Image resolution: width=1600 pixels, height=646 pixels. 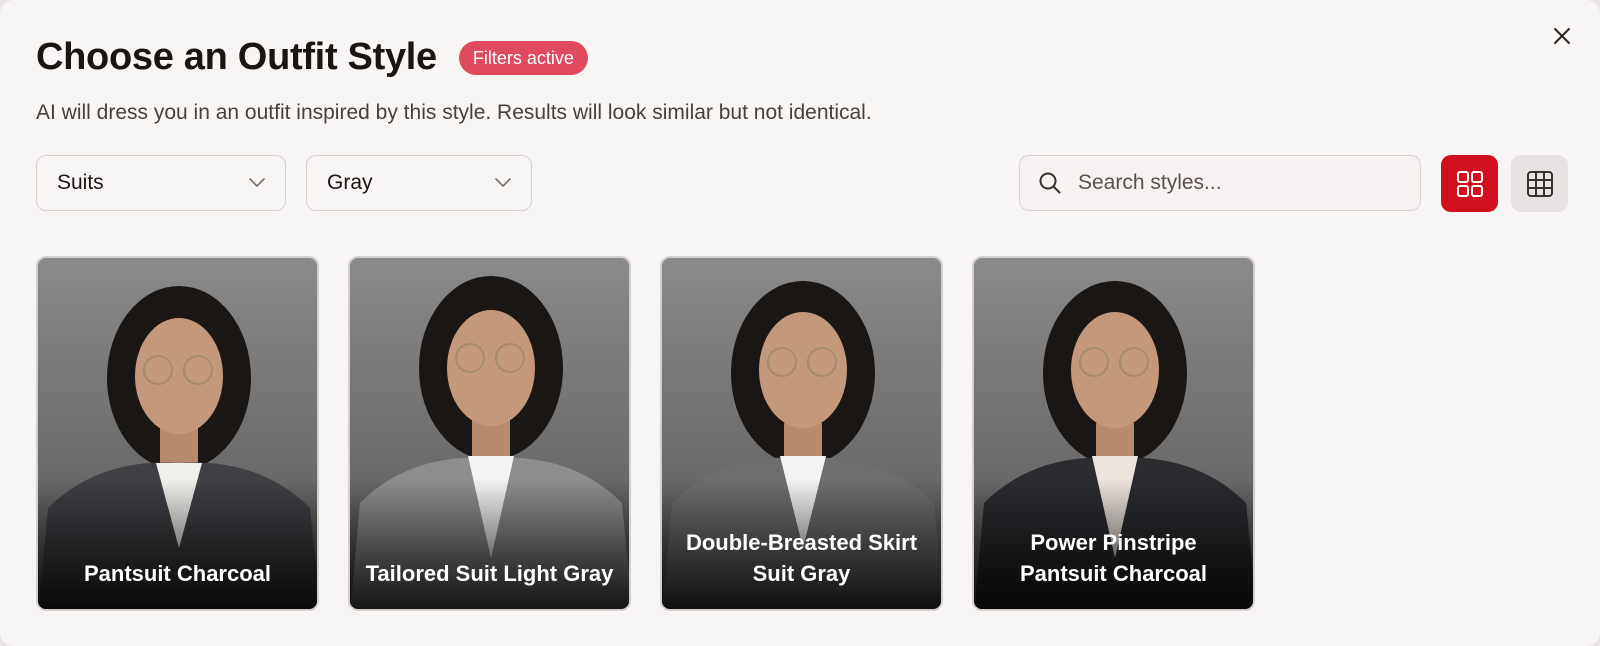 What do you see at coordinates (1050, 183) in the screenshot?
I see `search-icon` at bounding box center [1050, 183].